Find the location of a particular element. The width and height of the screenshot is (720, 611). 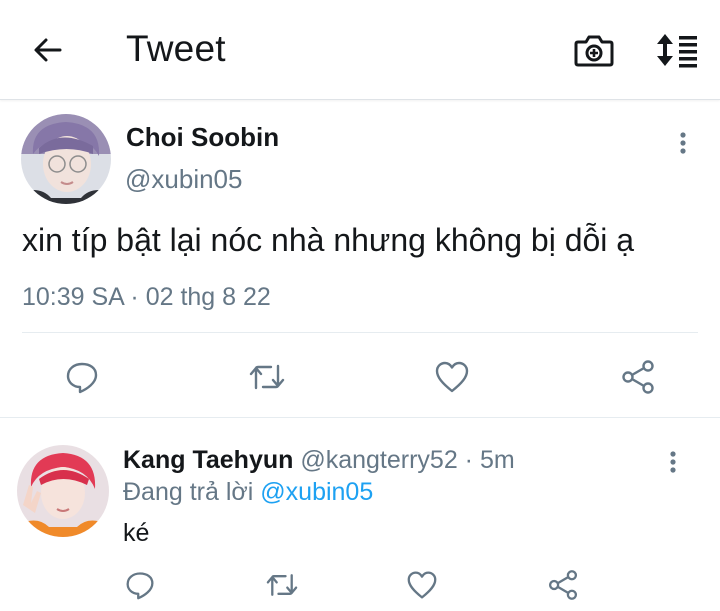

reply-header: Kang Taehyun @kangterry52 · 5m is located at coordinates (319, 460).